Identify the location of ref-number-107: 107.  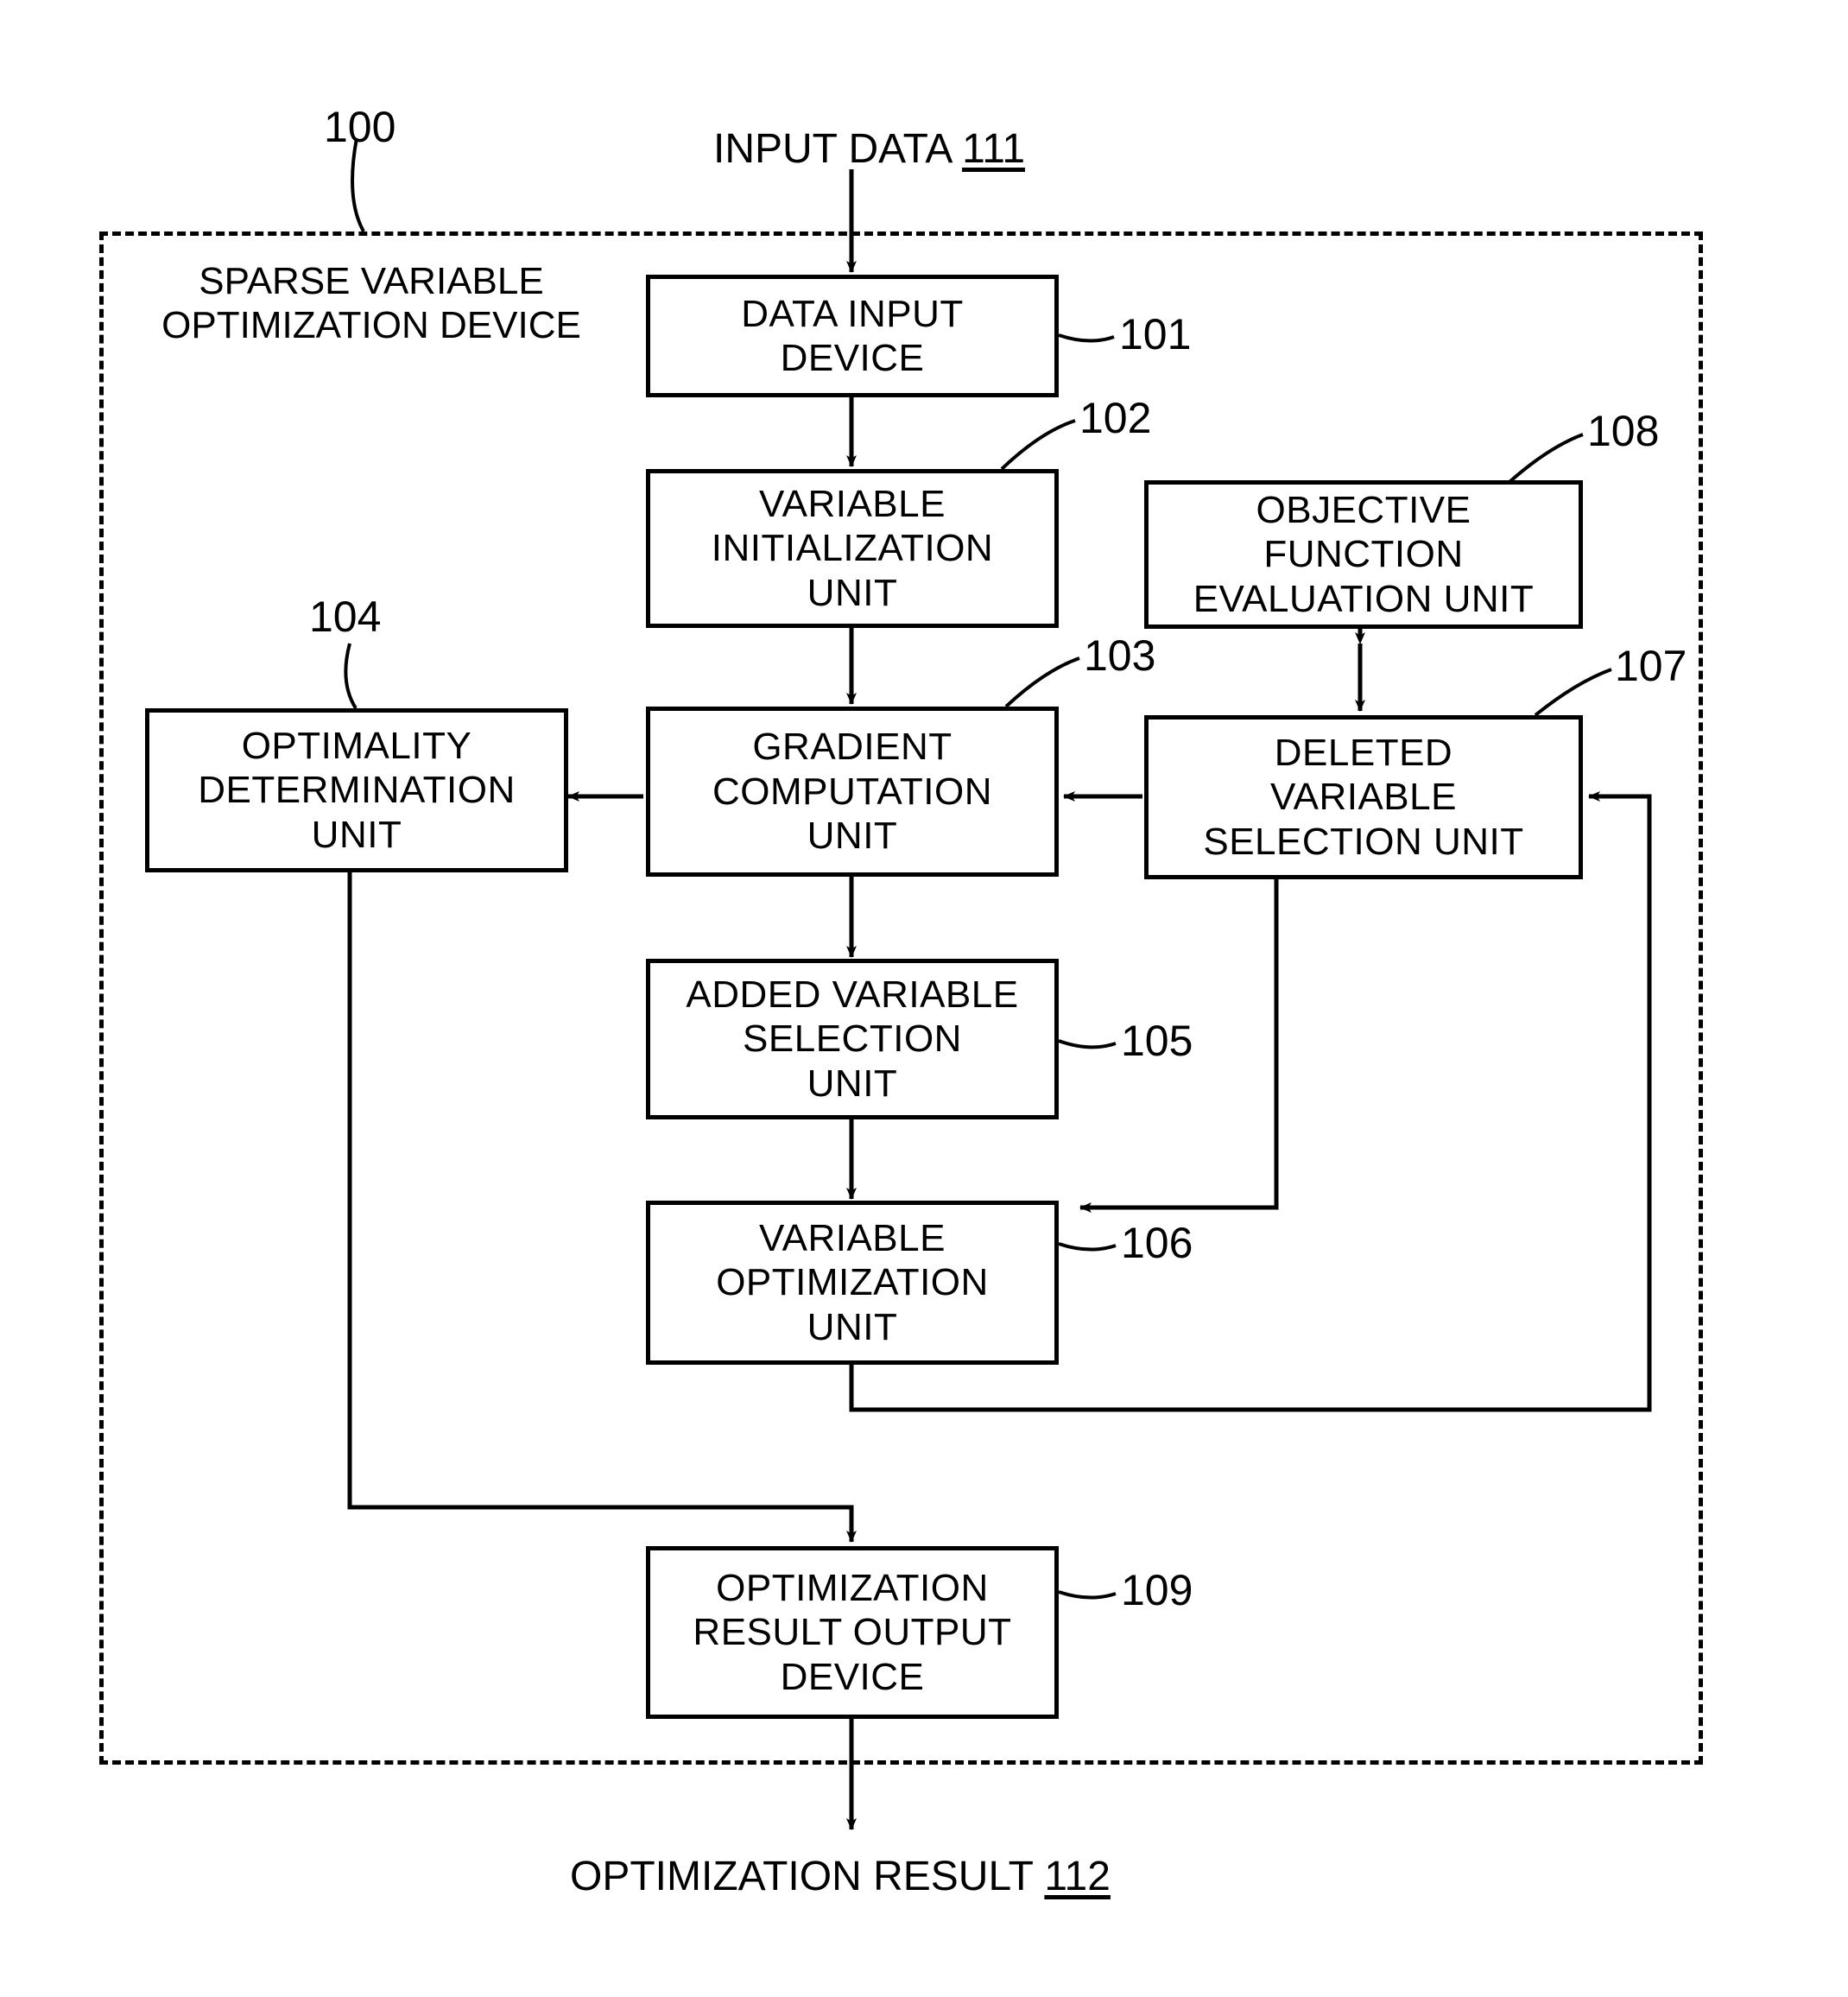
(1651, 666).